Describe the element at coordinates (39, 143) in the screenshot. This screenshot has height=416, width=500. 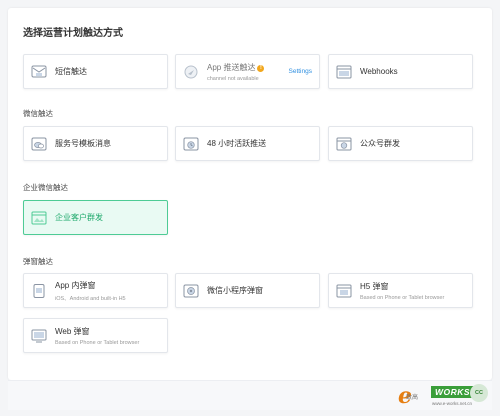
I see `wechat-chat-icon` at that location.